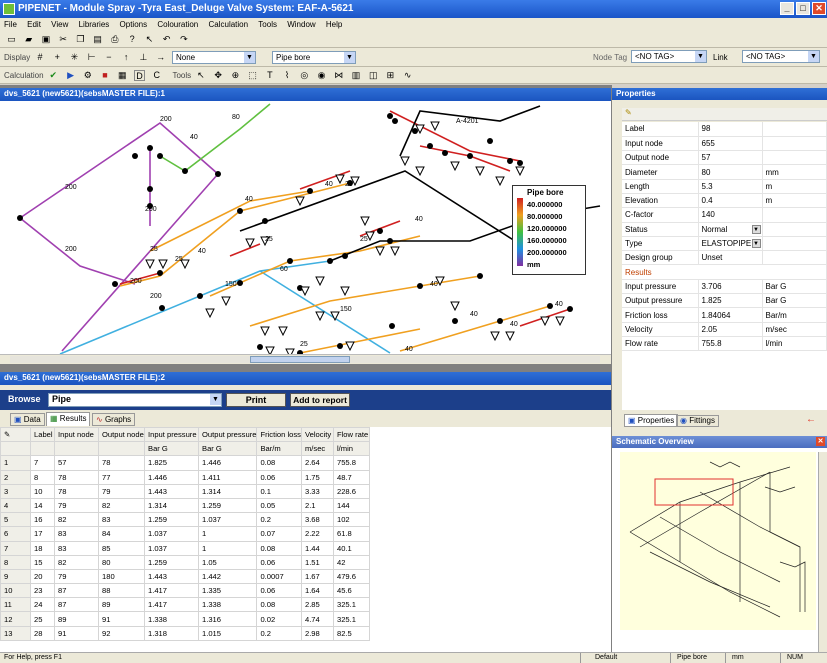 This screenshot has height=663, width=827. I want to click on close-button: ✕, so click(819, 8).